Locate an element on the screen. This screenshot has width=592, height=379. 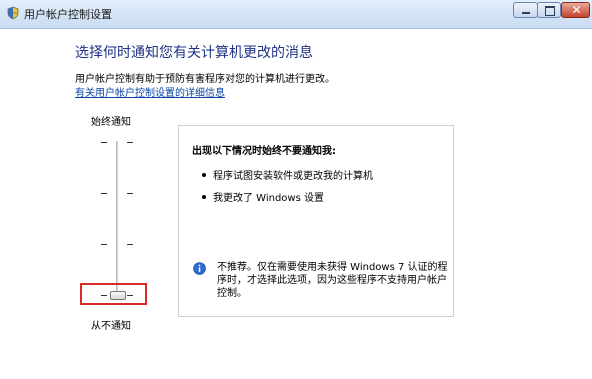
window-title: 用户帐户控制设置 is located at coordinates (68, 14).